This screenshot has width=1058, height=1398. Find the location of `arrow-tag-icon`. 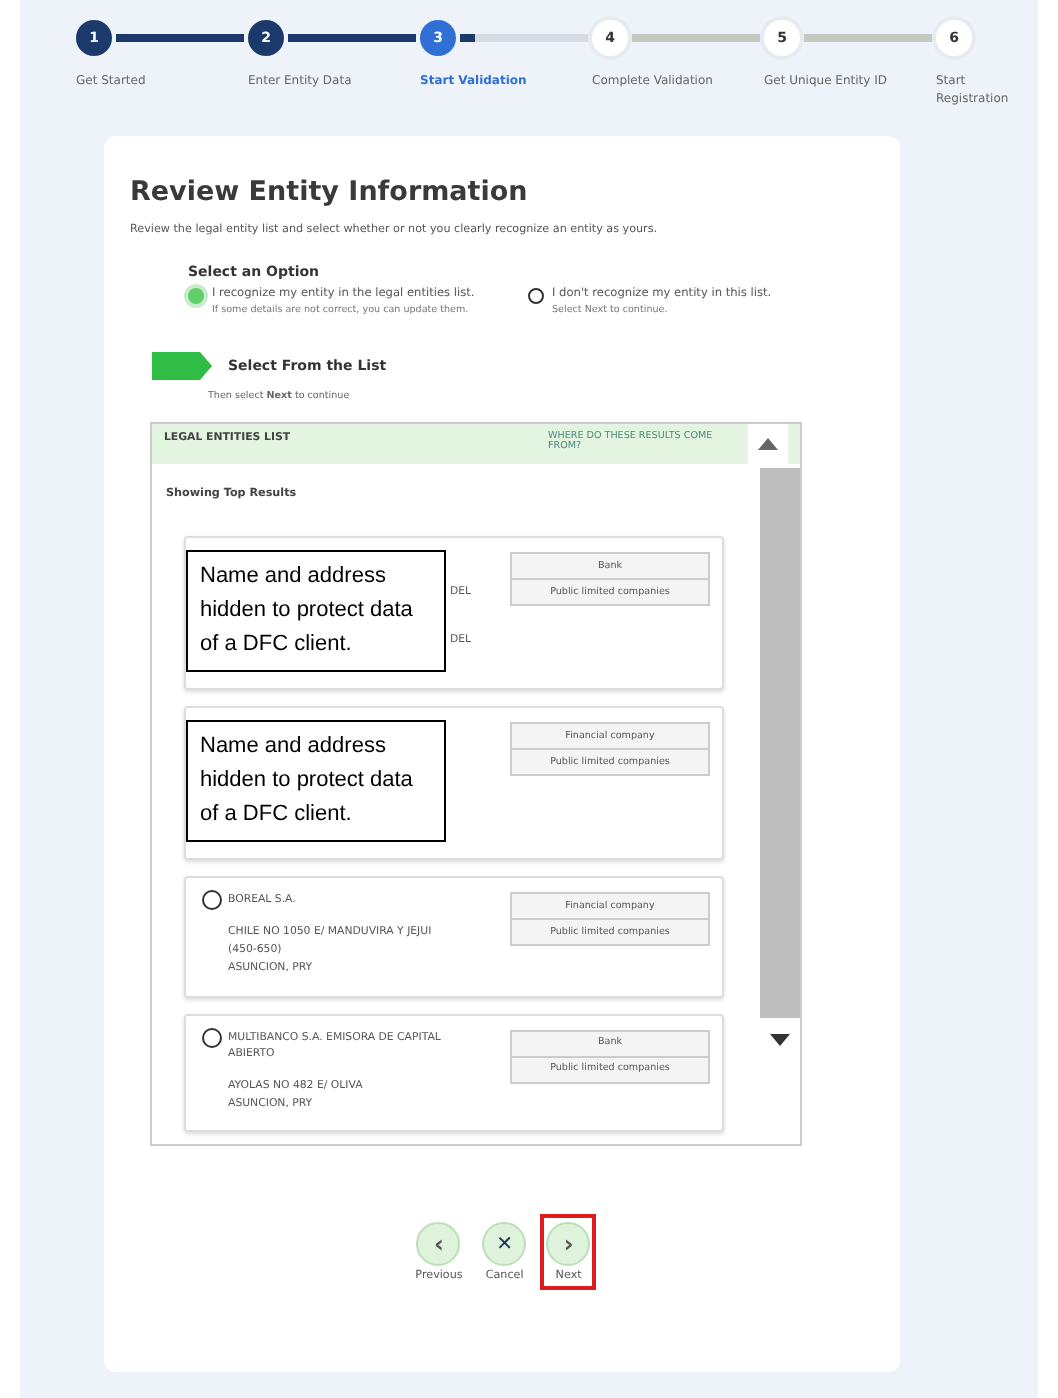

arrow-tag-icon is located at coordinates (182, 366).